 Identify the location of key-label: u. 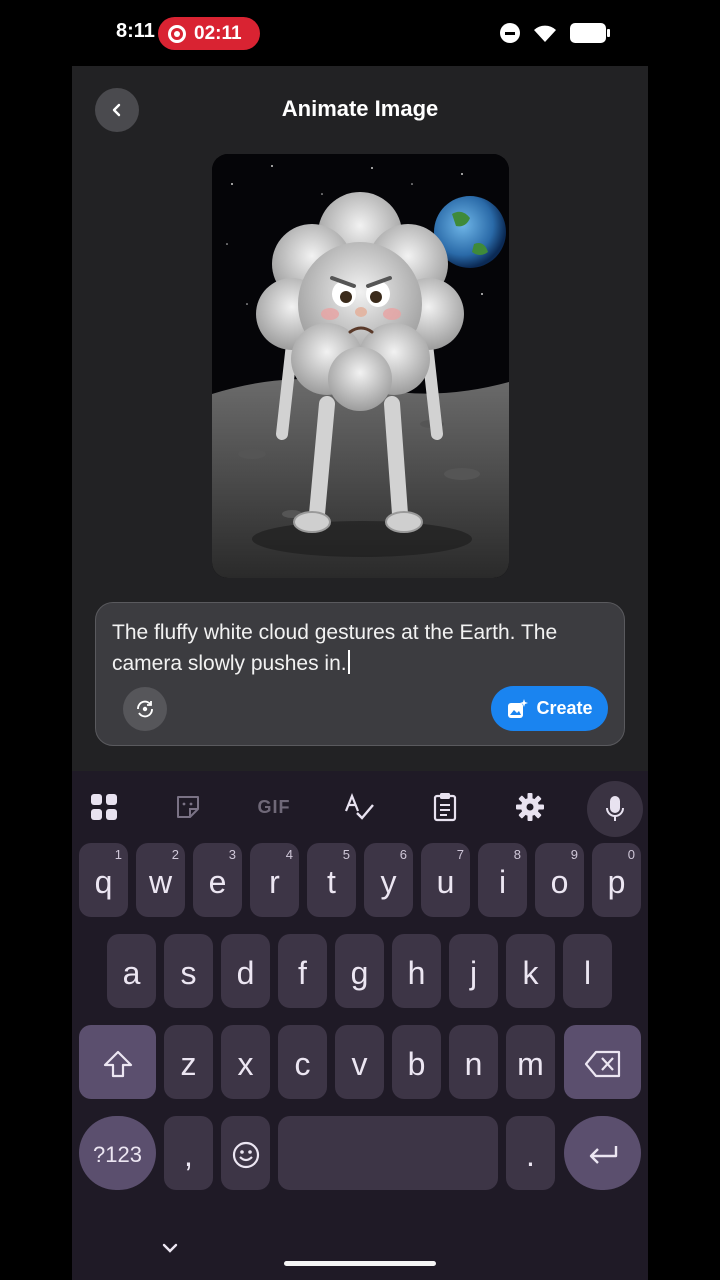
(445, 881).